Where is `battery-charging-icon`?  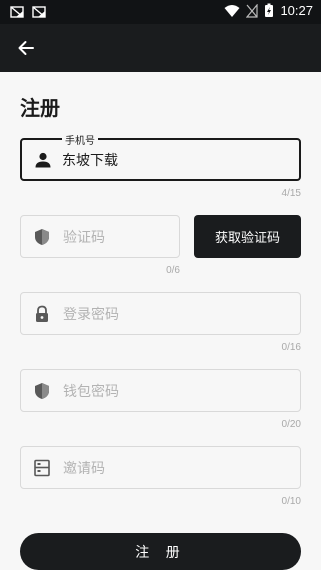
battery-charging-icon is located at coordinates (269, 10).